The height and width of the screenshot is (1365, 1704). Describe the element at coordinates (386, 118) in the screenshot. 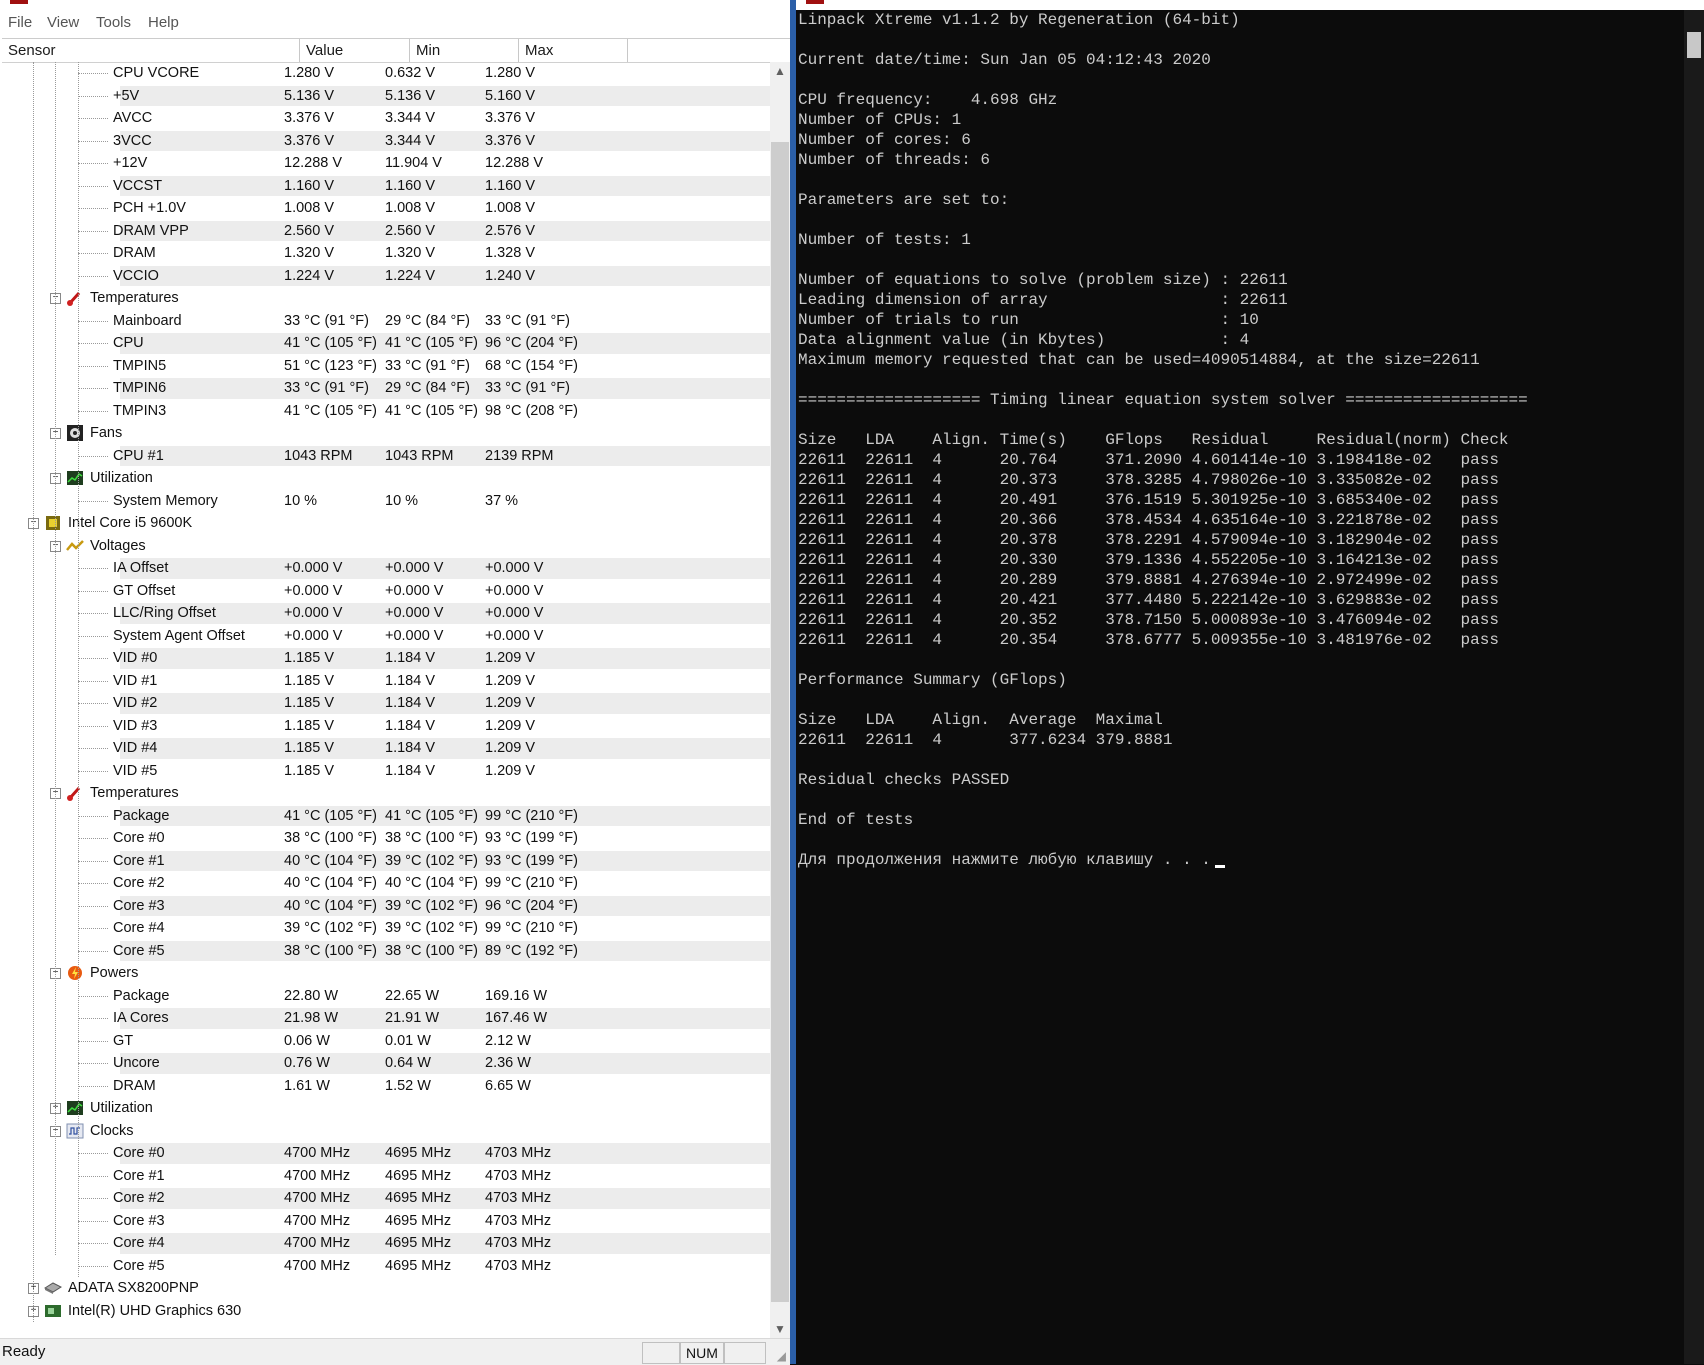

I see `sensor-row: AVCC 3.376 V 3.344 V 3.376 V` at that location.